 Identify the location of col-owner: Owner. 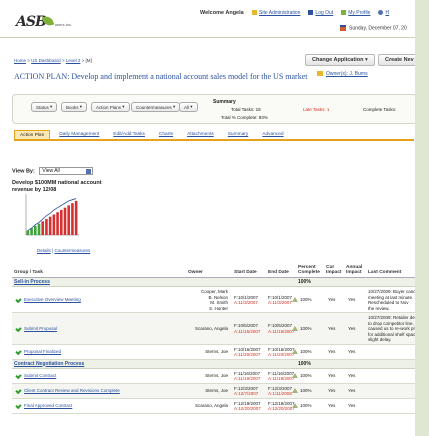
(195, 272).